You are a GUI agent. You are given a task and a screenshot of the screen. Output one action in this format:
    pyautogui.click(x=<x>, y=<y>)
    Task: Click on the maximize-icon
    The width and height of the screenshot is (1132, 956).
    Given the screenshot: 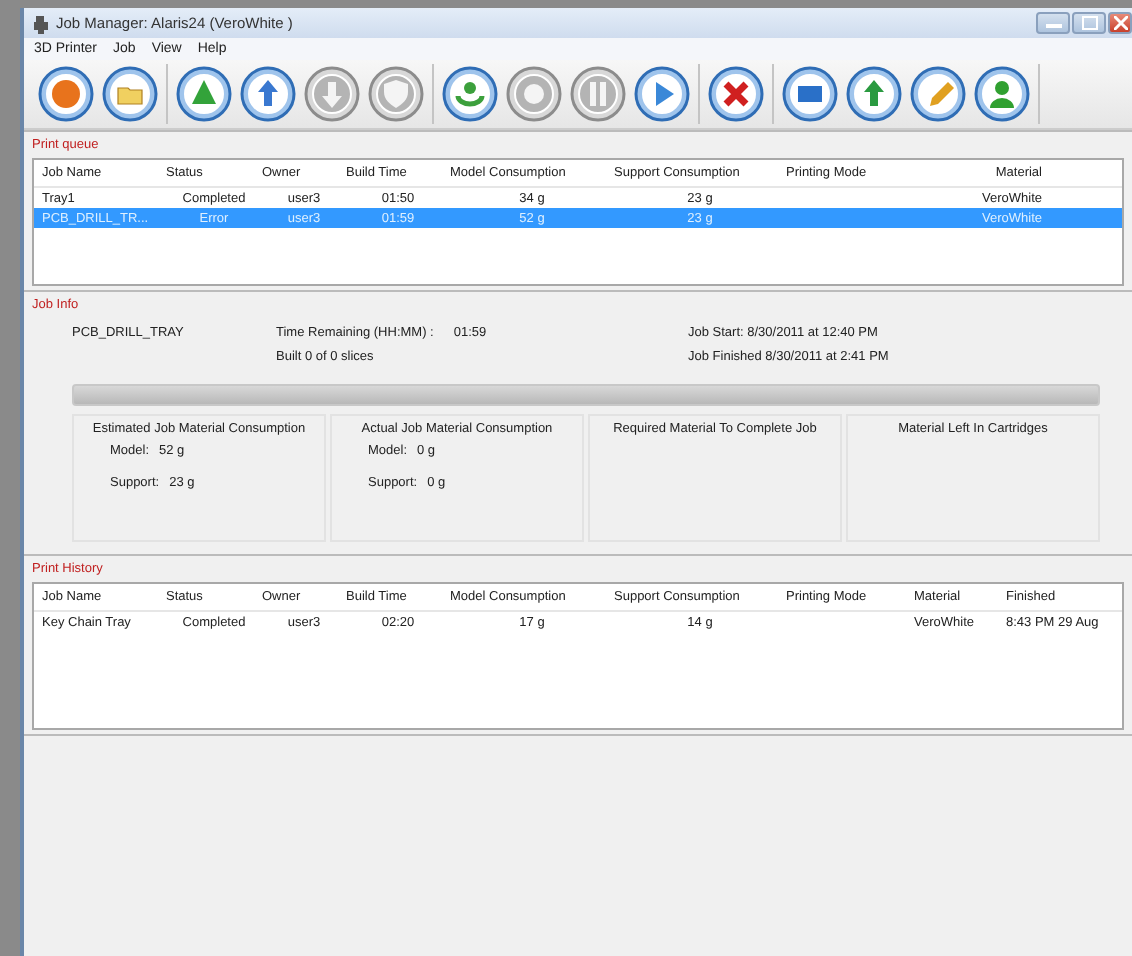 What is the action you would take?
    pyautogui.click(x=1089, y=23)
    